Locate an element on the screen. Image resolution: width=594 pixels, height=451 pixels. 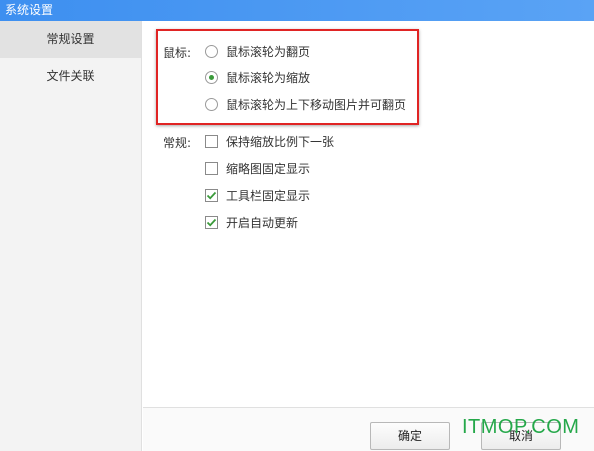
radio-wheel-page: 鼠标滚轮为翻页 is located at coordinates (257, 51).